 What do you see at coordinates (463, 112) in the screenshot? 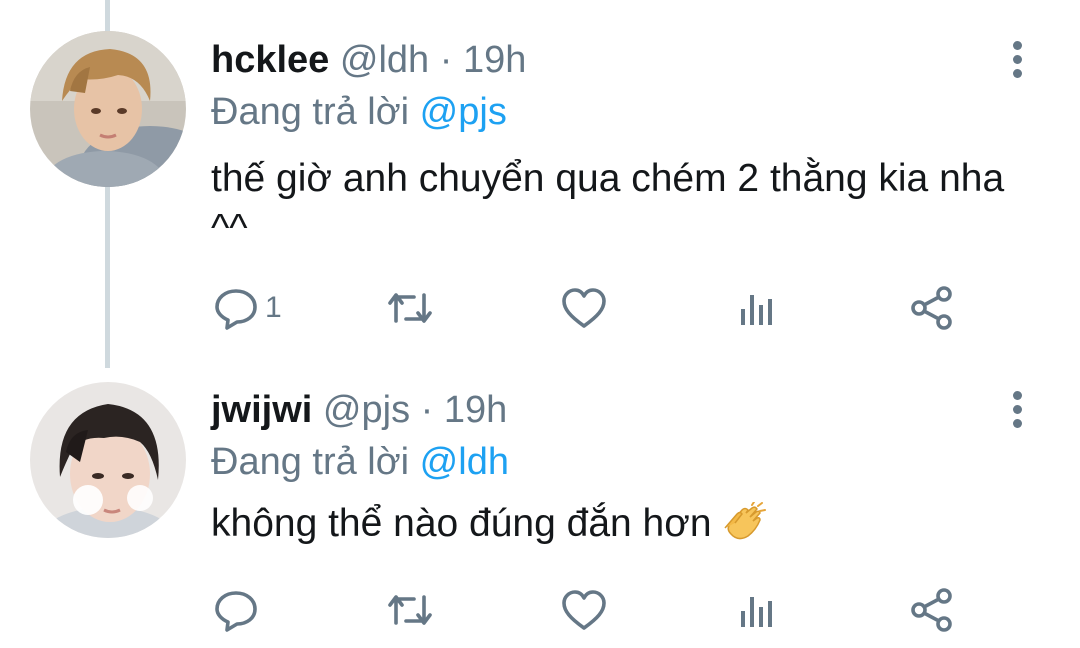
I see `reply-mention-link: @pjs` at bounding box center [463, 112].